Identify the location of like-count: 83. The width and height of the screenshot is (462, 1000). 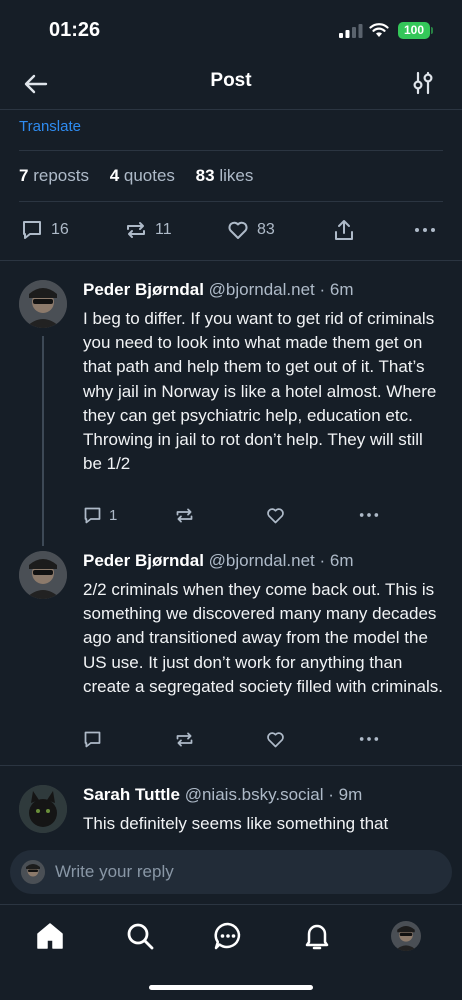
(266, 229).